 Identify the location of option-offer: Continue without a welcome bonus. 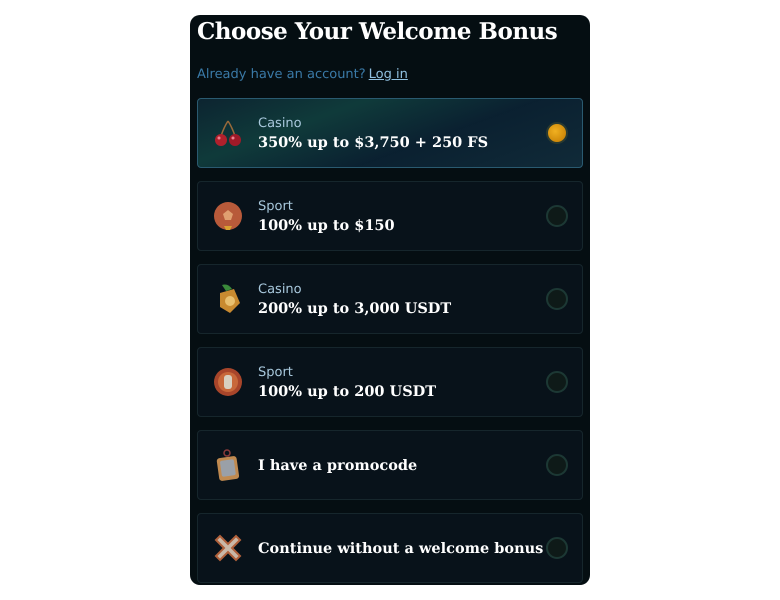
(401, 548).